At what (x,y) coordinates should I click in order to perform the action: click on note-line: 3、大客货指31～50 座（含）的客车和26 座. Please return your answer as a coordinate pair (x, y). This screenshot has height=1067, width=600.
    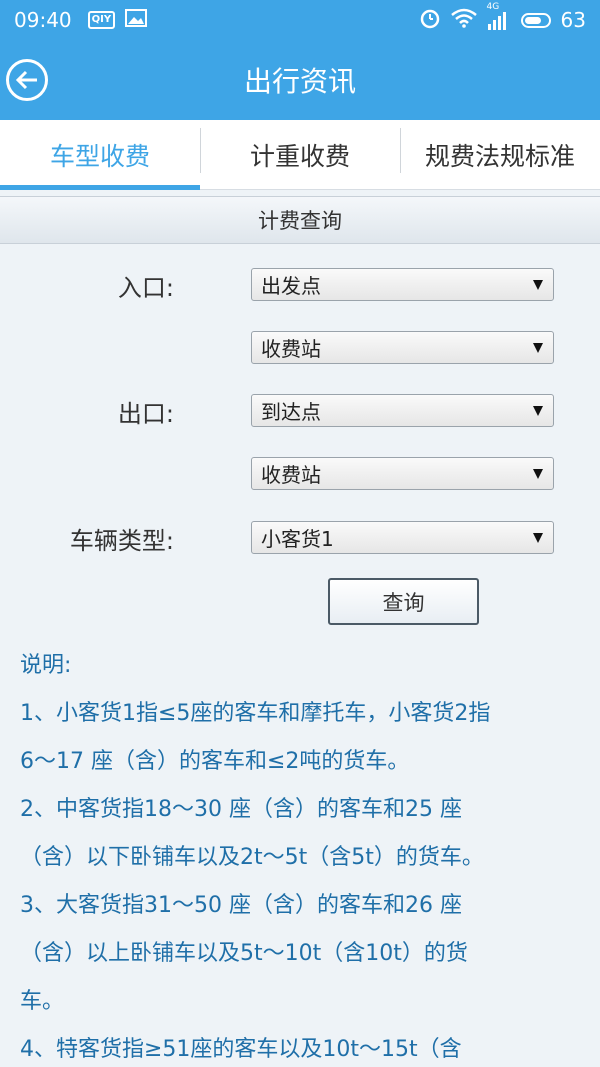
    Looking at the image, I should click on (241, 905).